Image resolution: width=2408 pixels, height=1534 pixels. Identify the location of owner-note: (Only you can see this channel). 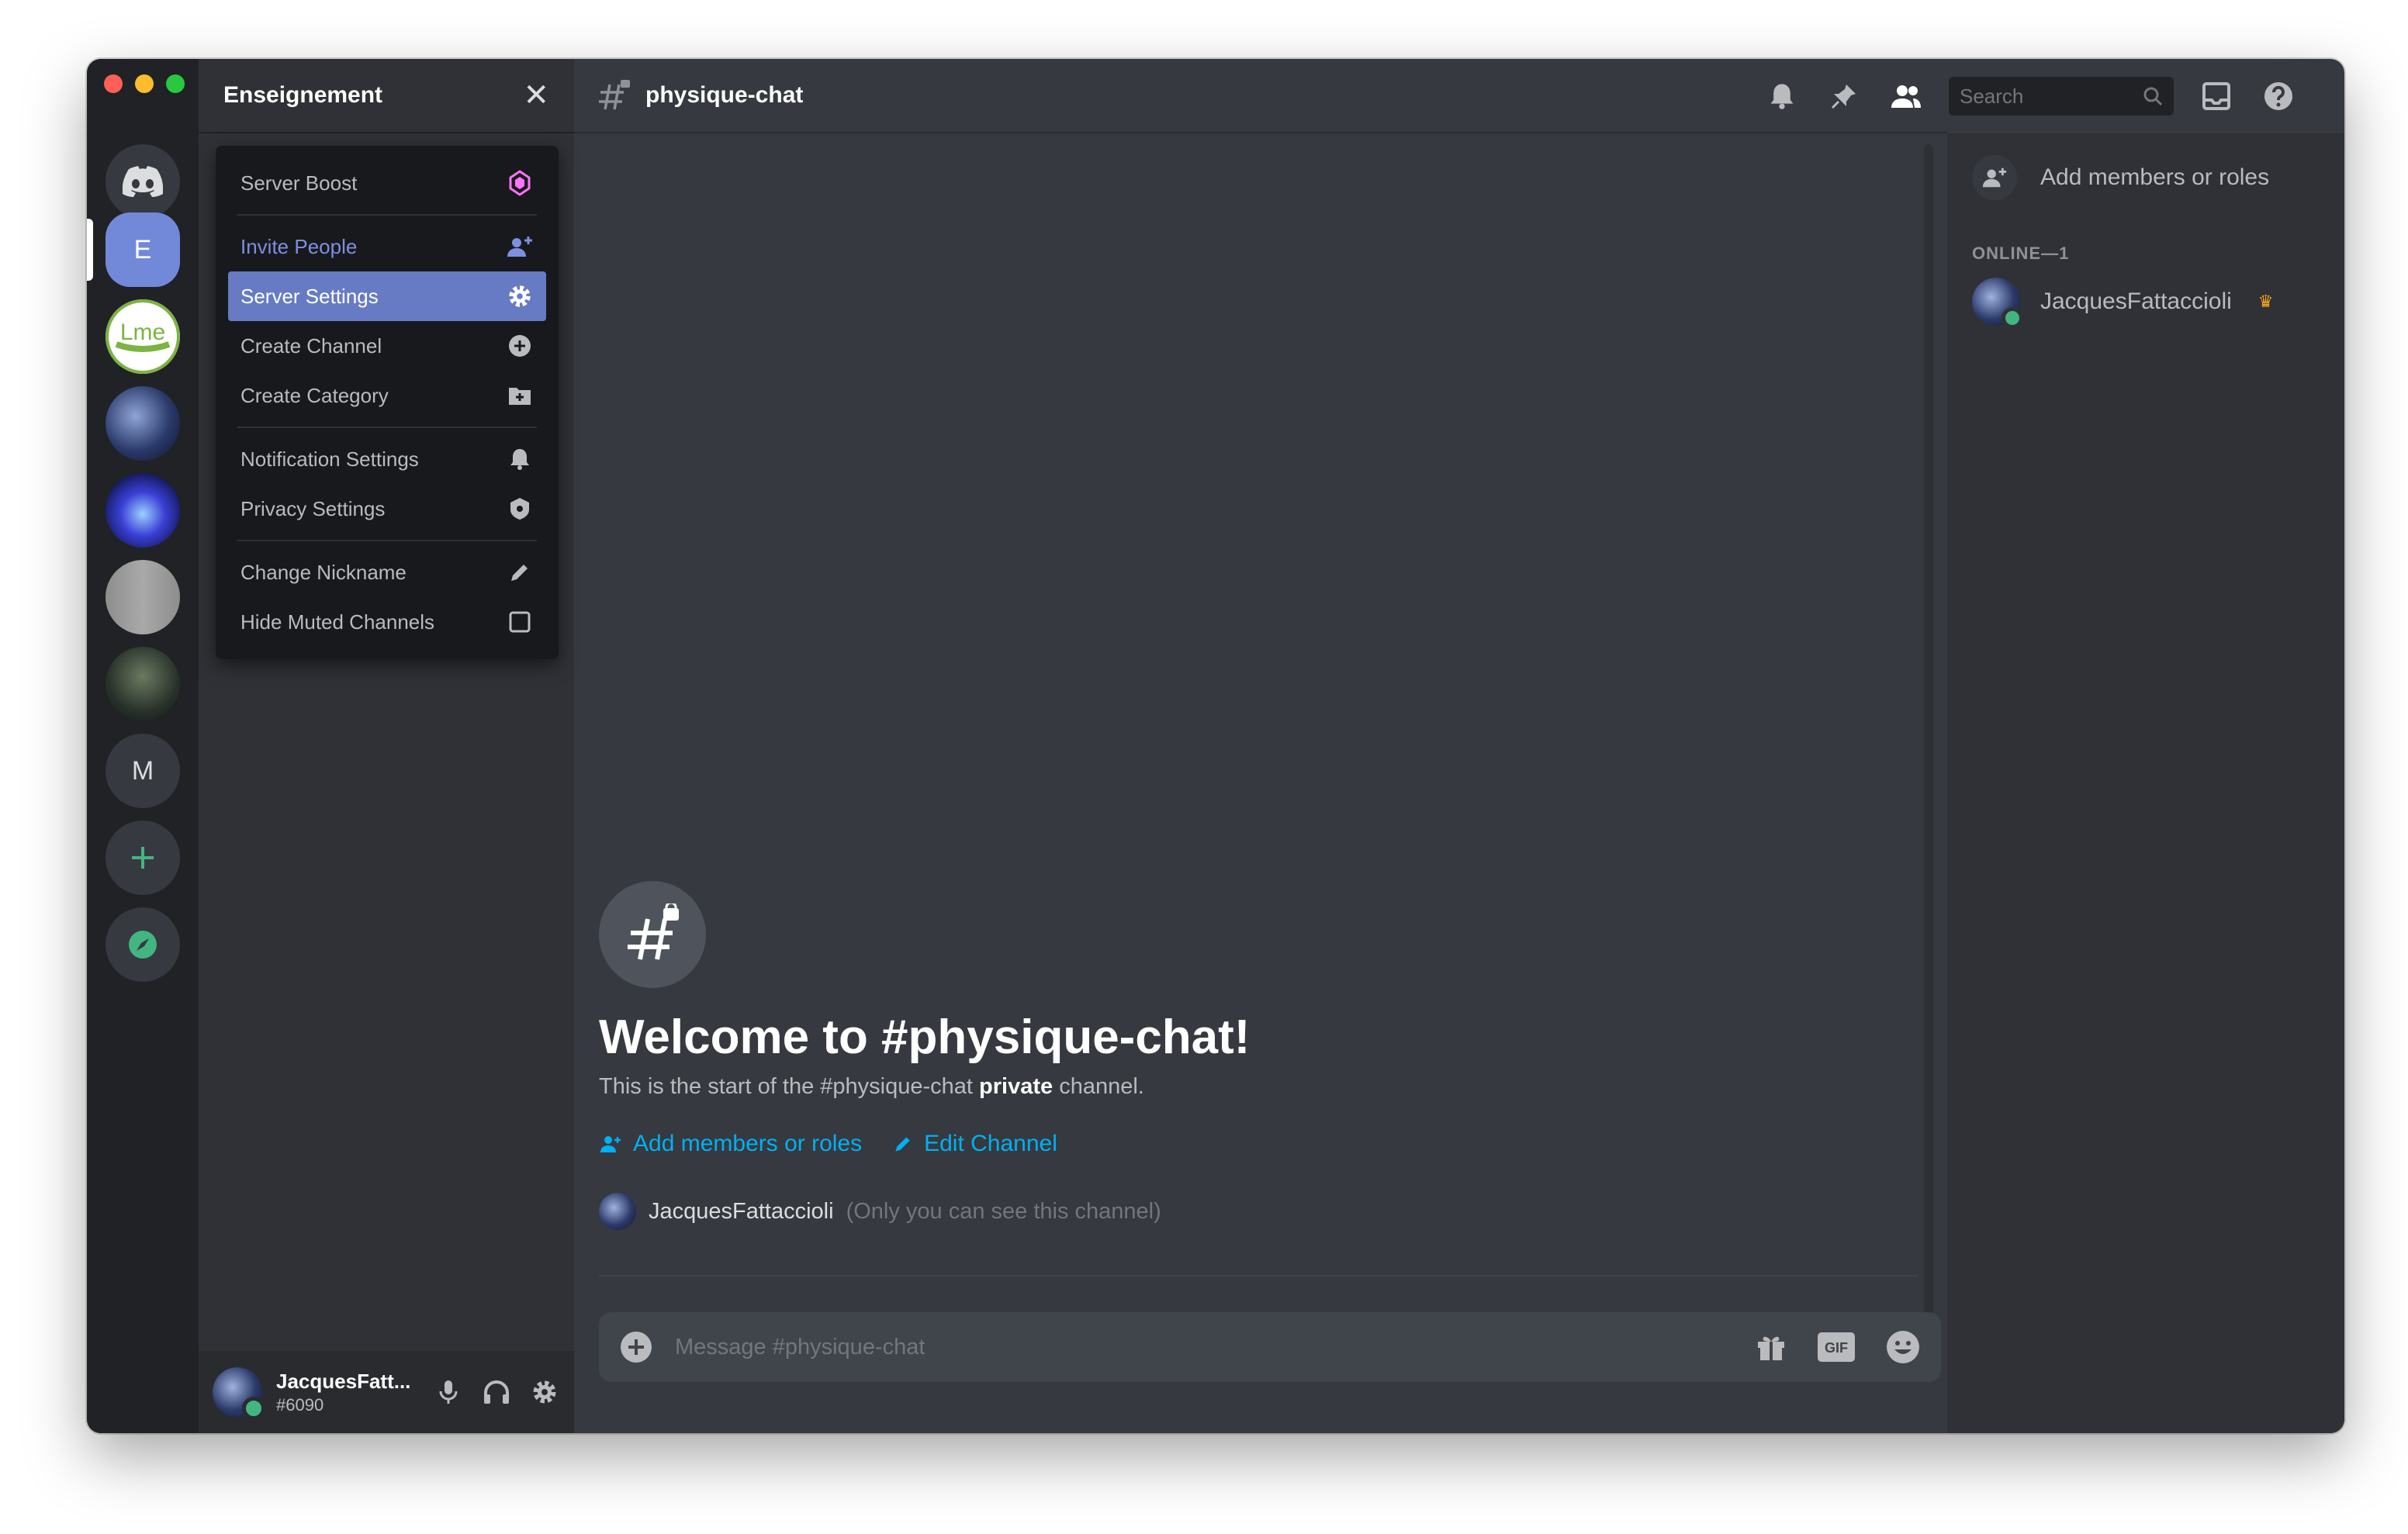
(1004, 1211).